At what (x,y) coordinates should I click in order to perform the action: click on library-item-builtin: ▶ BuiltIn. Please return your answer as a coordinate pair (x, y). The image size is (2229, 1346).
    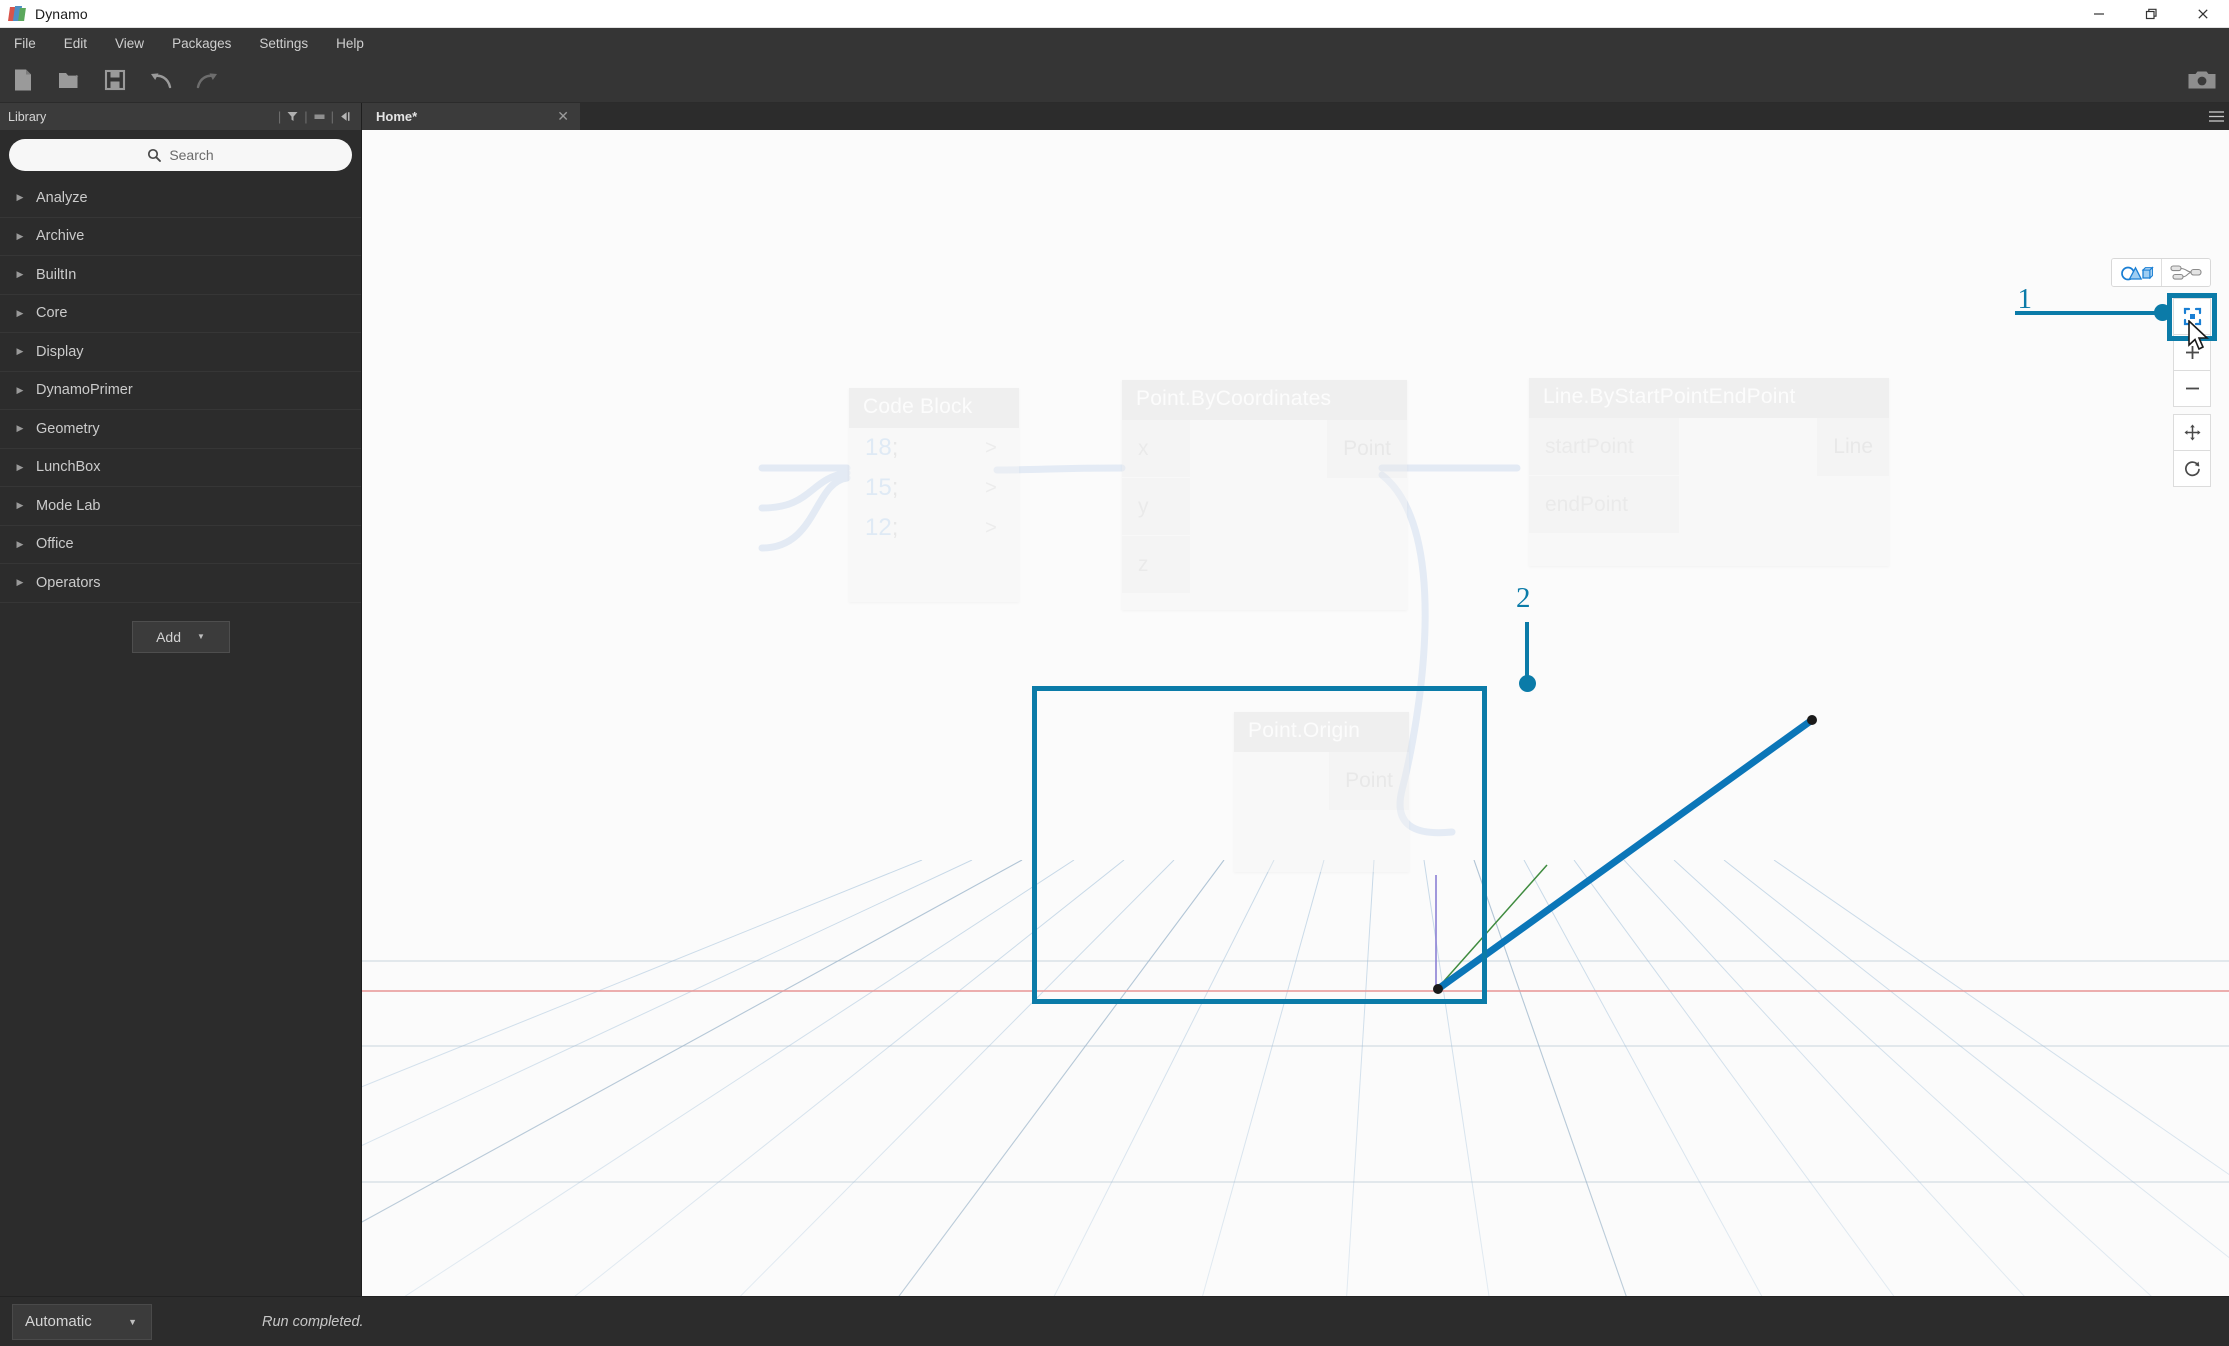
    Looking at the image, I should click on (180, 275).